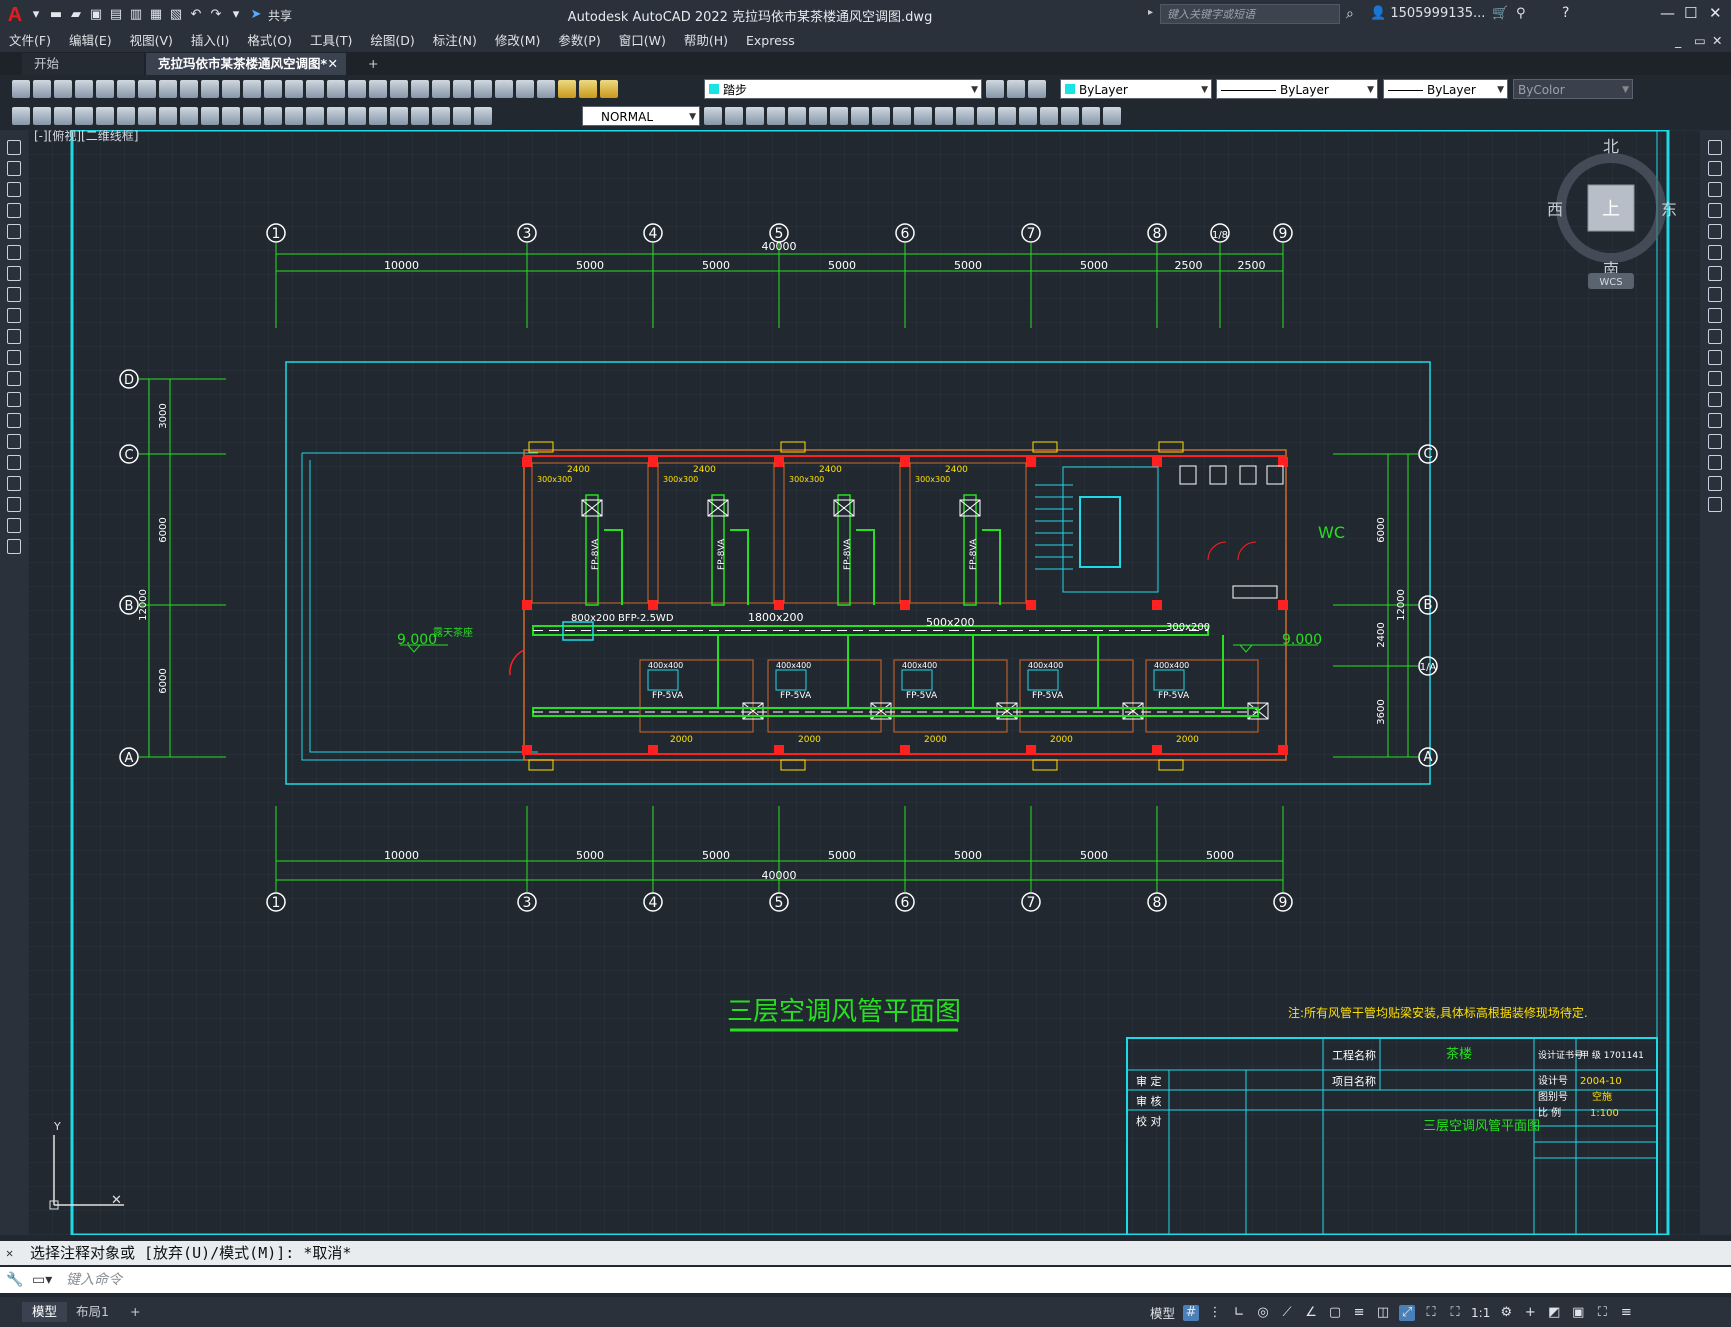 Image resolution: width=1731 pixels, height=1327 pixels. What do you see at coordinates (1215, 1313) in the screenshot?
I see `snap-icon: ⋮` at bounding box center [1215, 1313].